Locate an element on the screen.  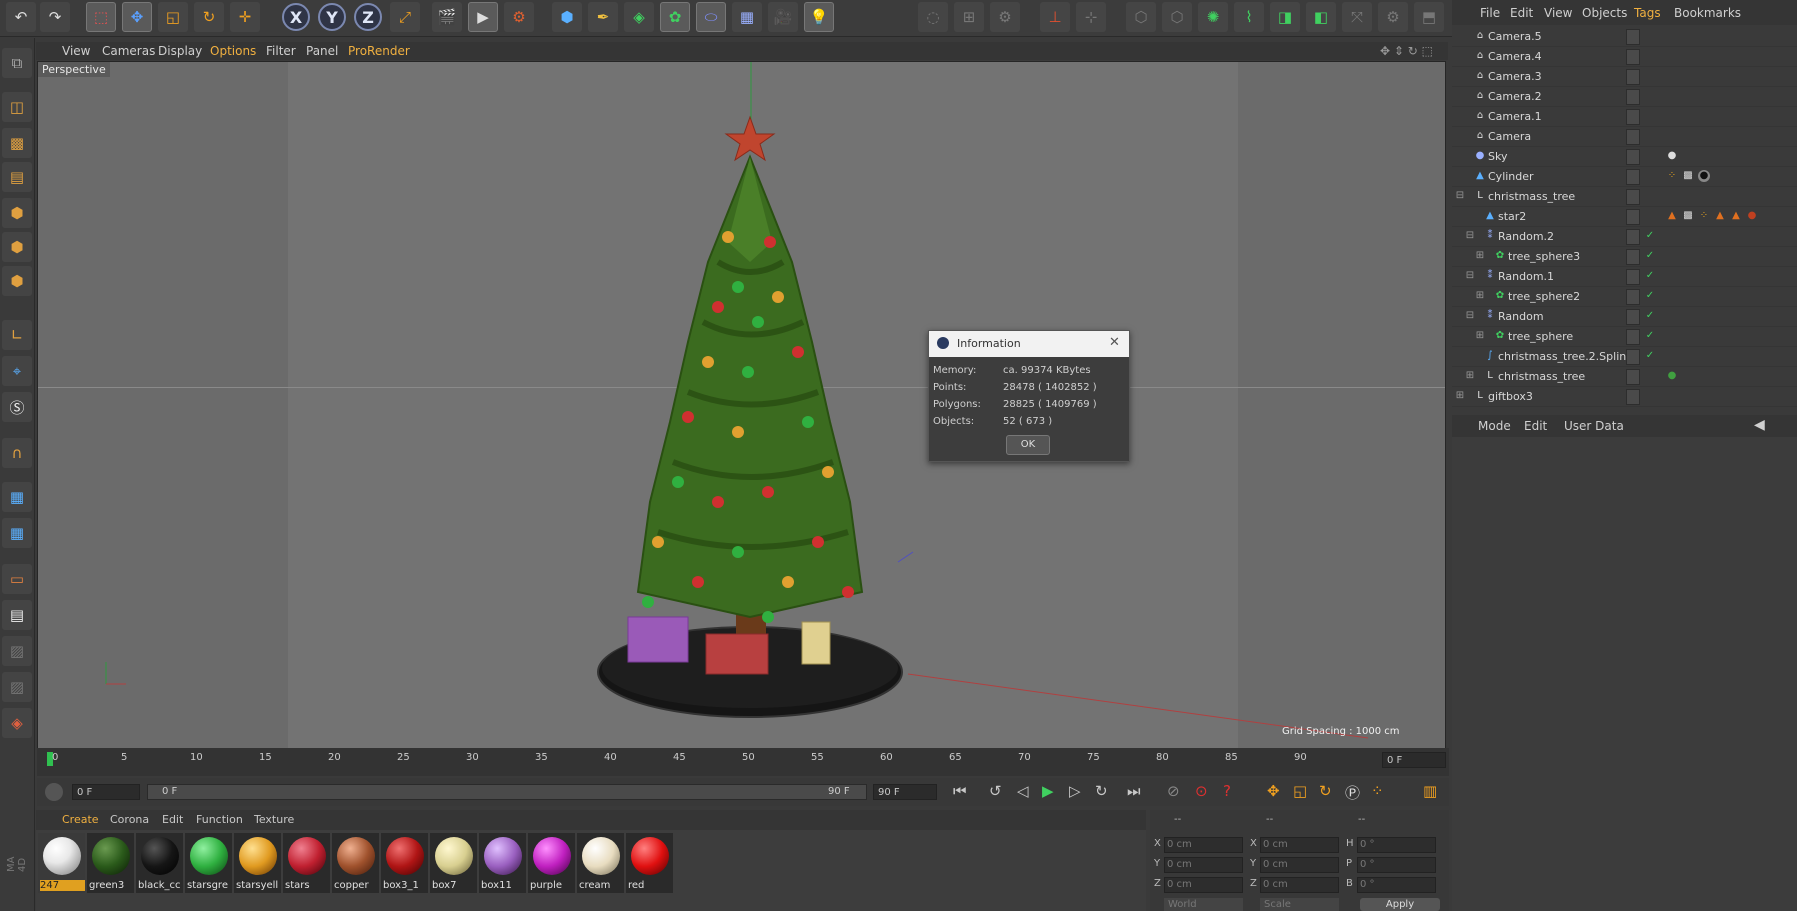
object-row: ⌂ Camera.4 is located at coordinates (1624, 56).